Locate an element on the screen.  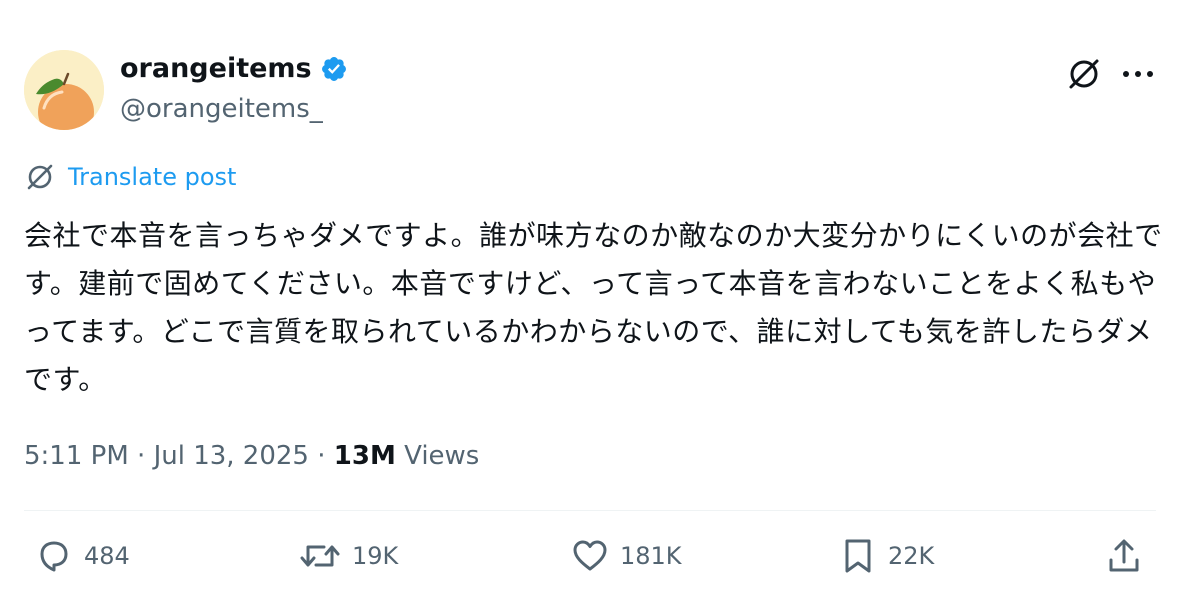
reply-count: 484 is located at coordinates (107, 556).